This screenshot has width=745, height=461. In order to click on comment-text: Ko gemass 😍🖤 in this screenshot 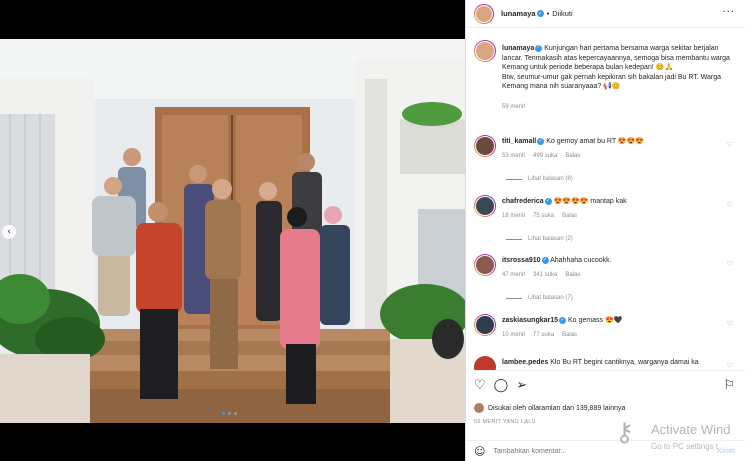, I will do `click(595, 320)`.